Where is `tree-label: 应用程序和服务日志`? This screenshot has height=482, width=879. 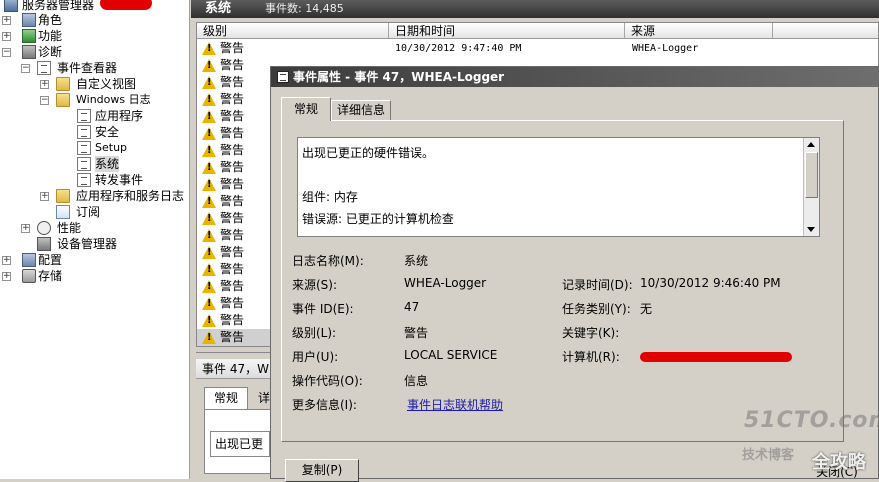 tree-label: 应用程序和服务日志 is located at coordinates (130, 196).